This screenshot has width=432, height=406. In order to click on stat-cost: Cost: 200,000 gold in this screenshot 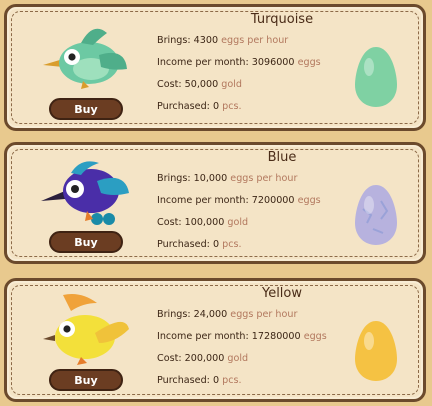, I will do `click(203, 358)`.